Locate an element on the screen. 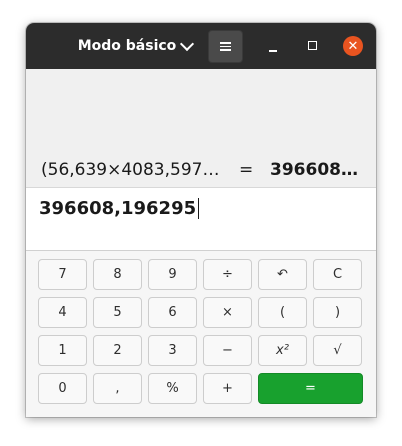 The width and height of the screenshot is (402, 446). mode-selector-button: Modo básico is located at coordinates (135, 46).